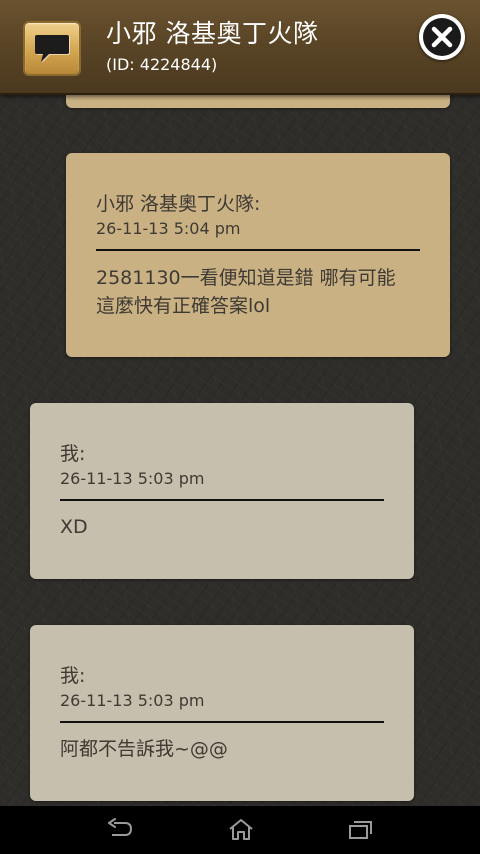 The image size is (480, 854). I want to click on contact-id: (ID: 4224844), so click(162, 64).